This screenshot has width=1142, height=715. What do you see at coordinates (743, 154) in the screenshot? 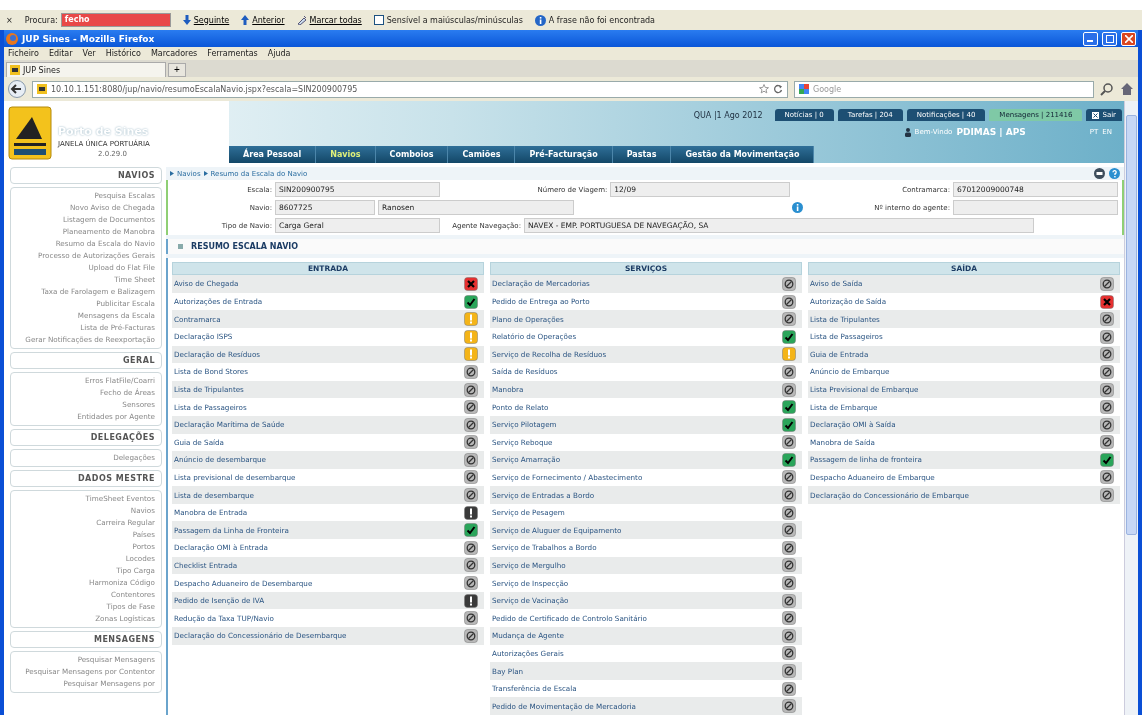
I see `nav-tab: Gestão da Movimentação` at bounding box center [743, 154].